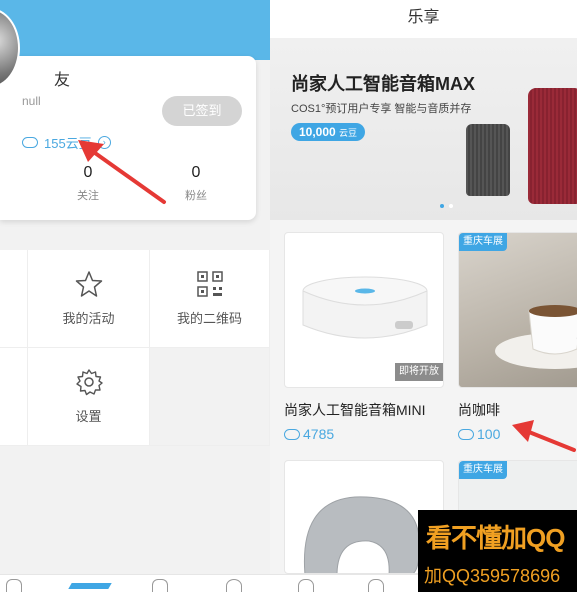 Image resolution: width=577 pixels, height=592 pixels. Describe the element at coordinates (160, 585) in the screenshot. I see `gift-icon` at that location.